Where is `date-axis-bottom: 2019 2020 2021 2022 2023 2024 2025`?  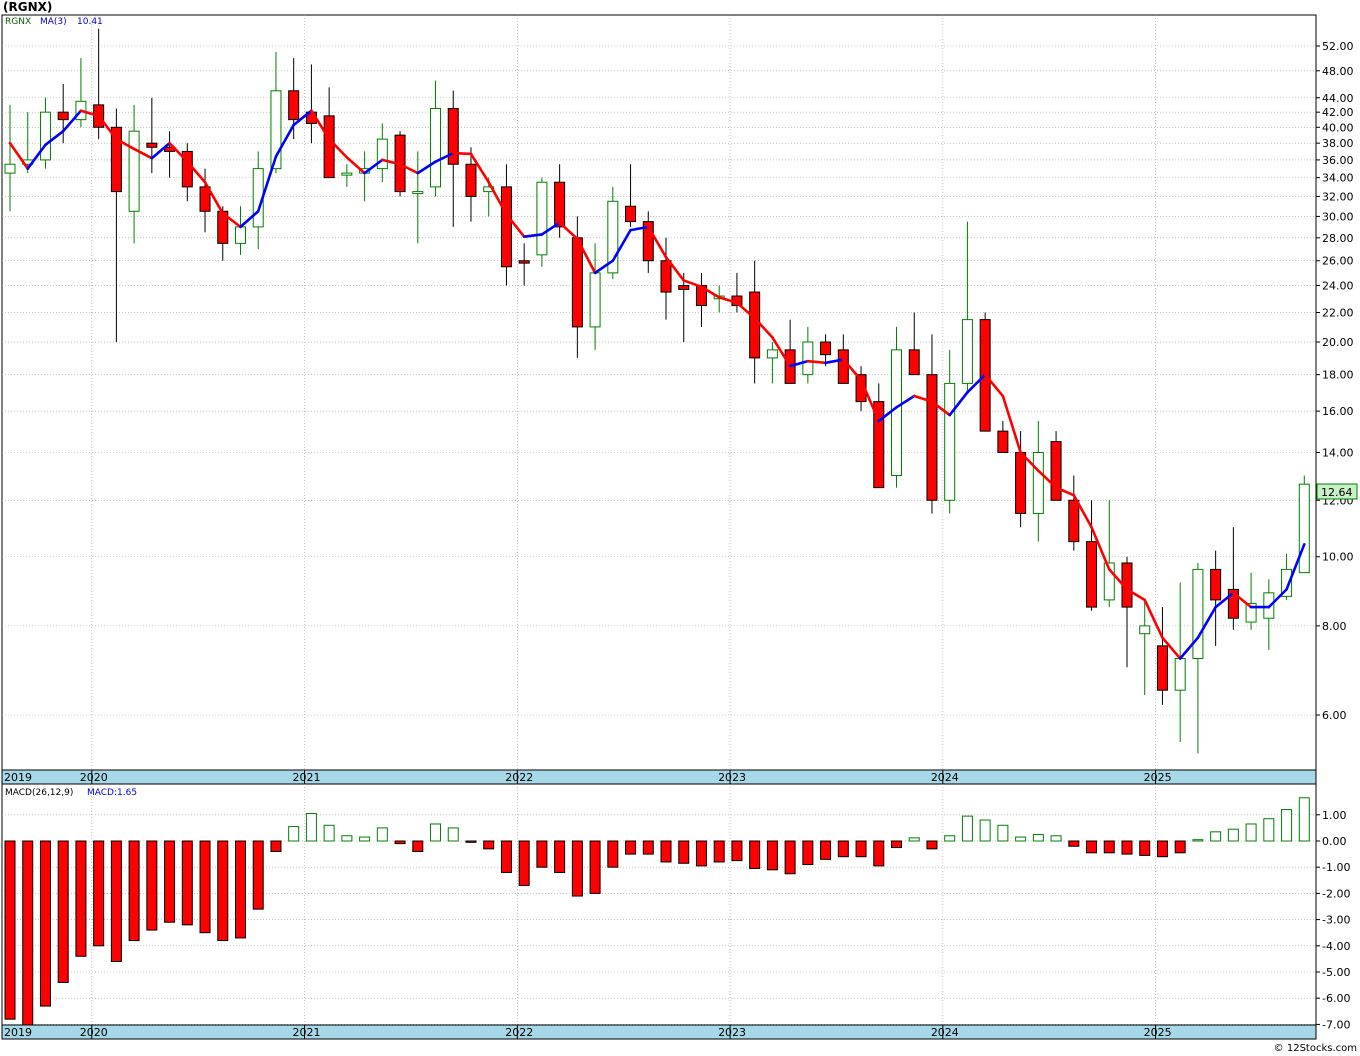 date-axis-bottom: 2019 2020 2021 2022 2023 2024 2025 is located at coordinates (659, 1032).